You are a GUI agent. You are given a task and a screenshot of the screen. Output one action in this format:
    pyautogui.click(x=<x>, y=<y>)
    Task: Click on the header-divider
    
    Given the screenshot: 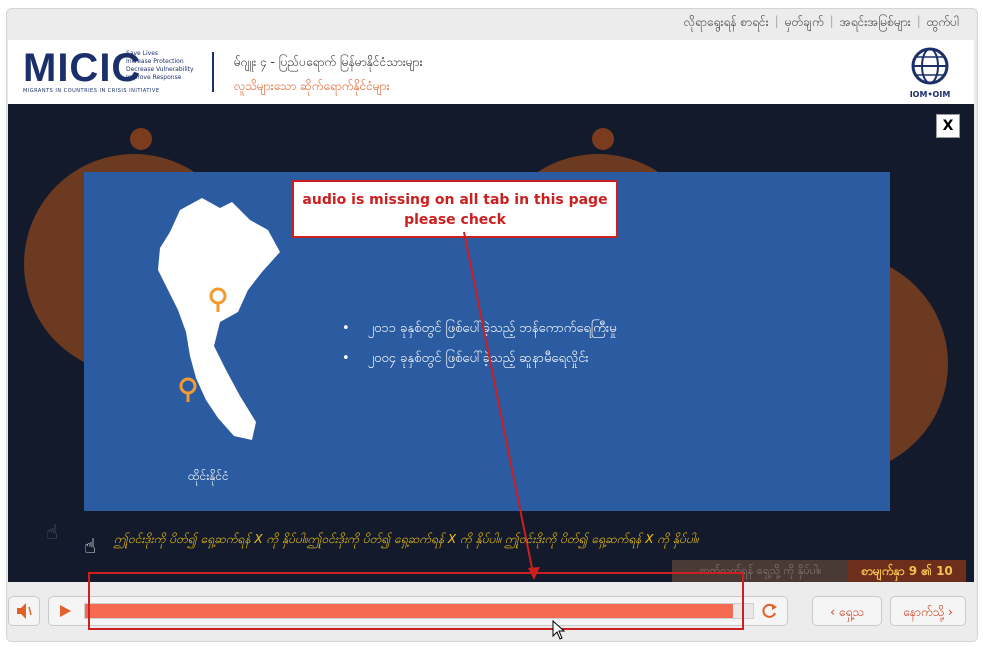 What is the action you would take?
    pyautogui.click(x=213, y=72)
    